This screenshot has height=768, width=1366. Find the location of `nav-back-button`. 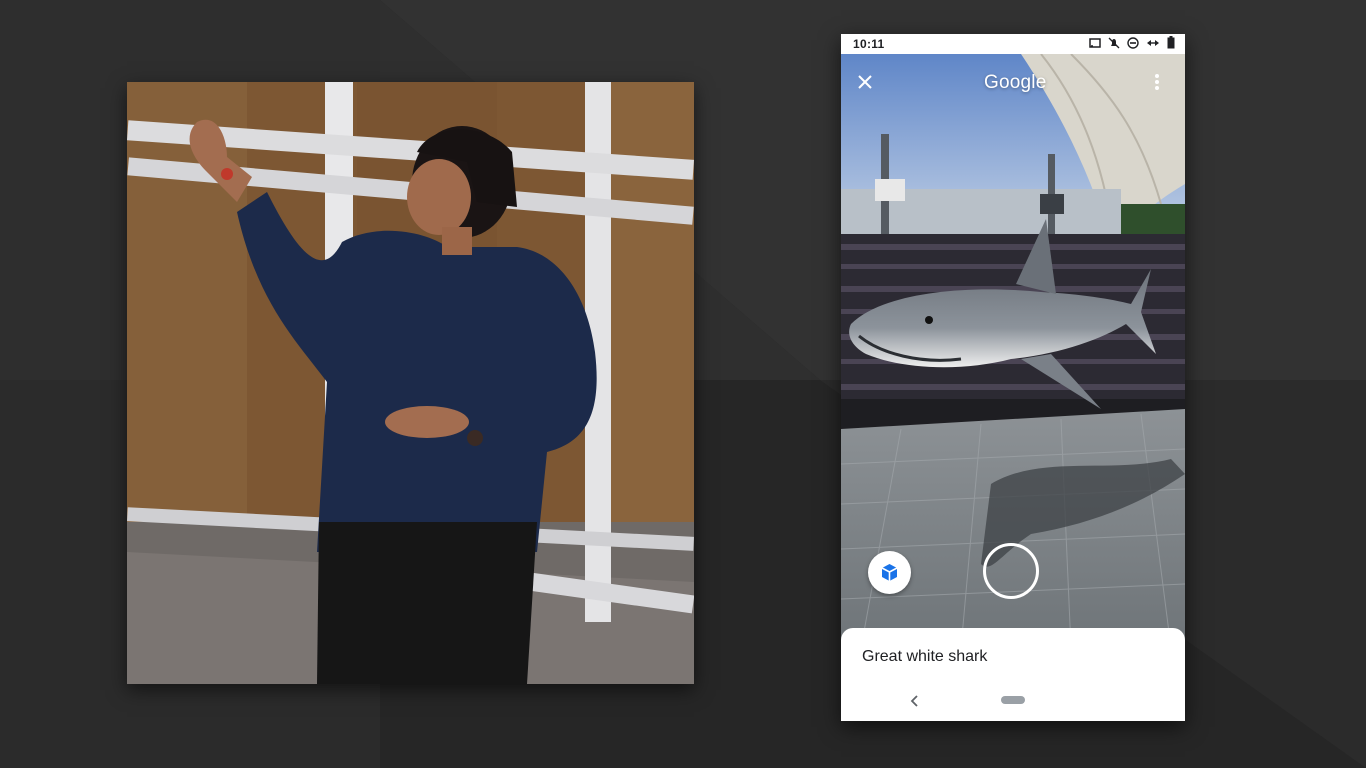

nav-back-button is located at coordinates (915, 701).